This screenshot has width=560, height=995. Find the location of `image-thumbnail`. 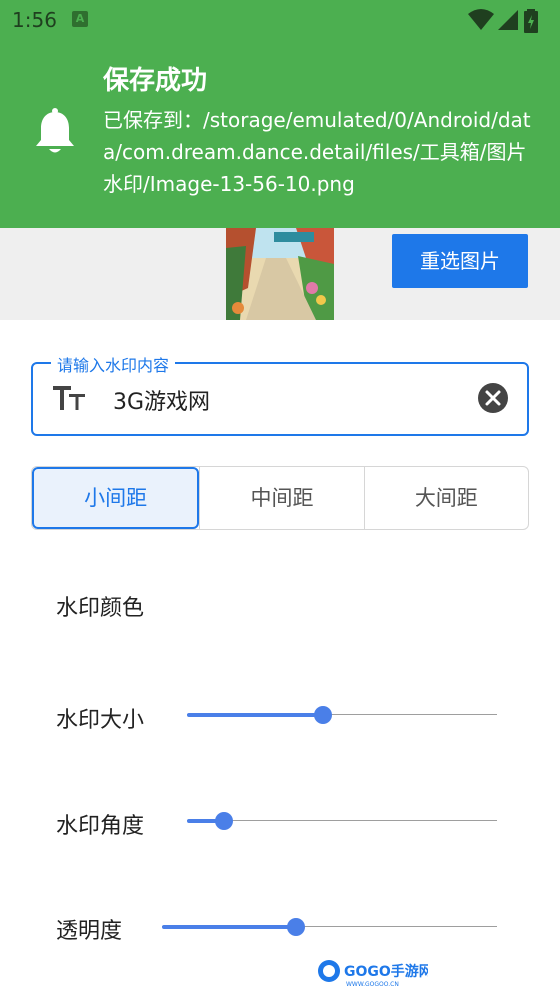

image-thumbnail is located at coordinates (280, 274).